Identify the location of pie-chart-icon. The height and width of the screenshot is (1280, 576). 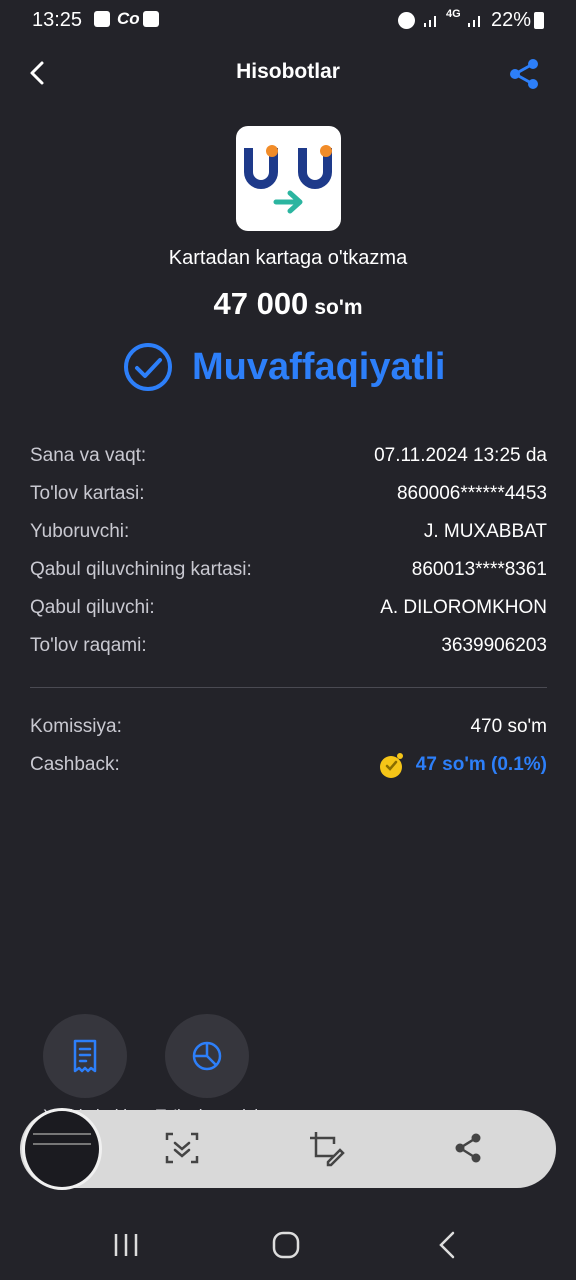
(207, 1056).